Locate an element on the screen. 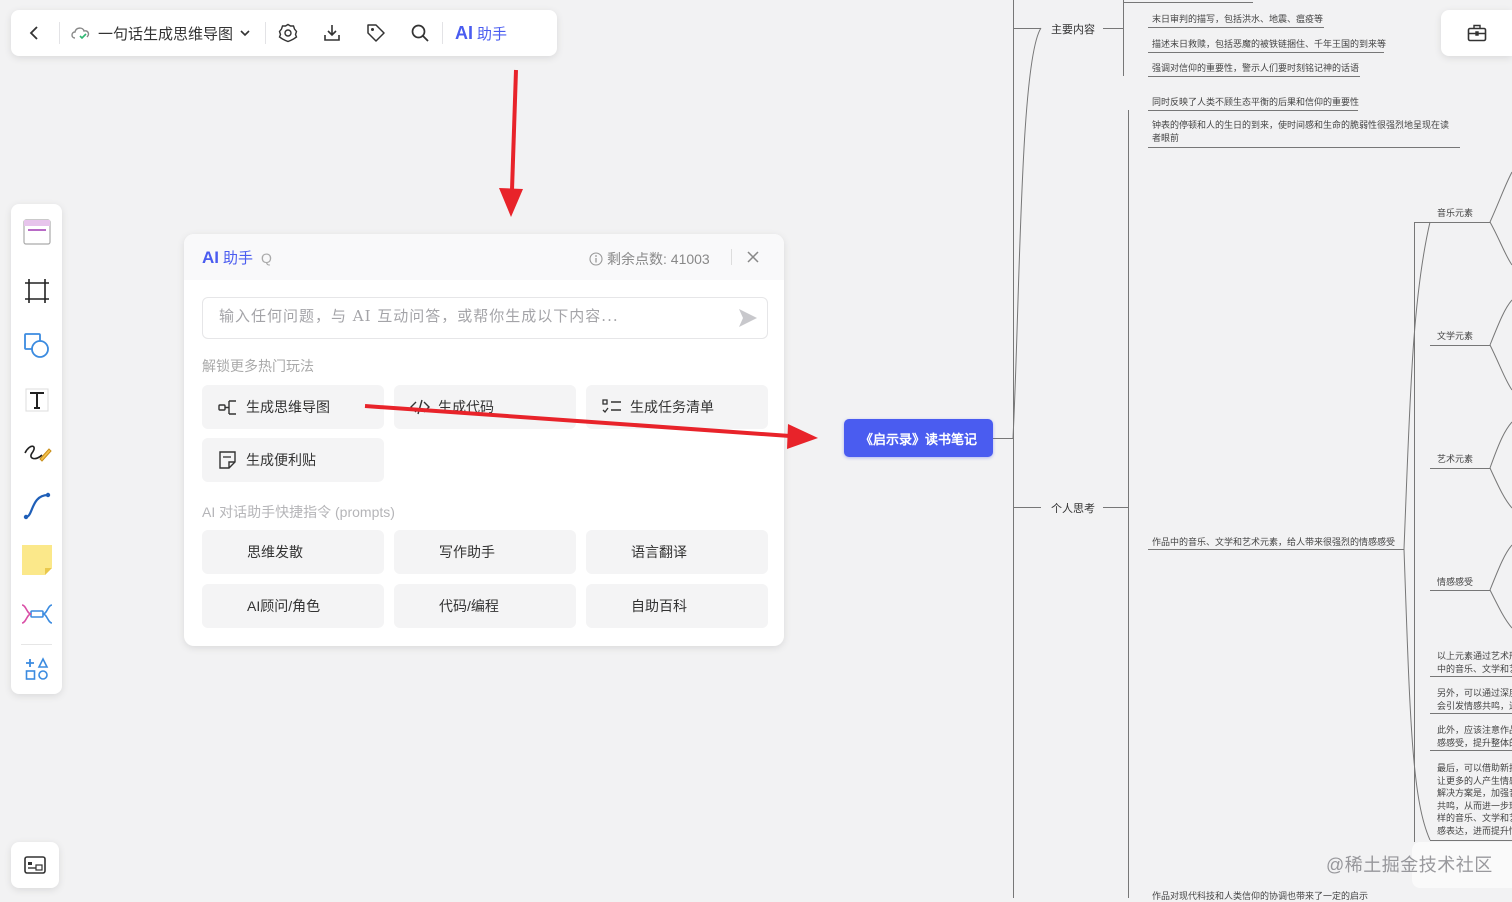  close-button is located at coordinates (753, 258).